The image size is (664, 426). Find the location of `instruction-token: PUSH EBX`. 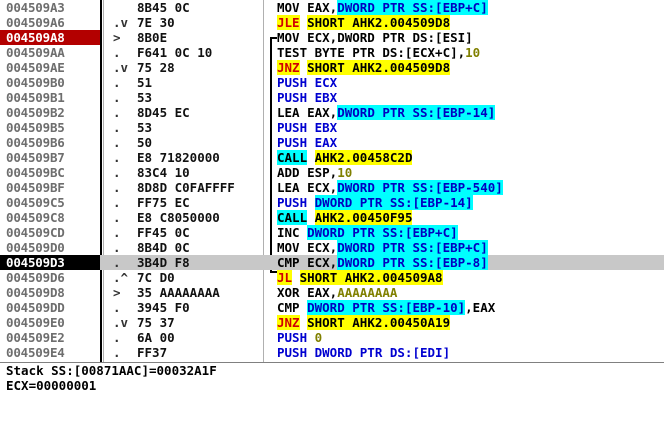

instruction-token: PUSH EBX is located at coordinates (307, 97).